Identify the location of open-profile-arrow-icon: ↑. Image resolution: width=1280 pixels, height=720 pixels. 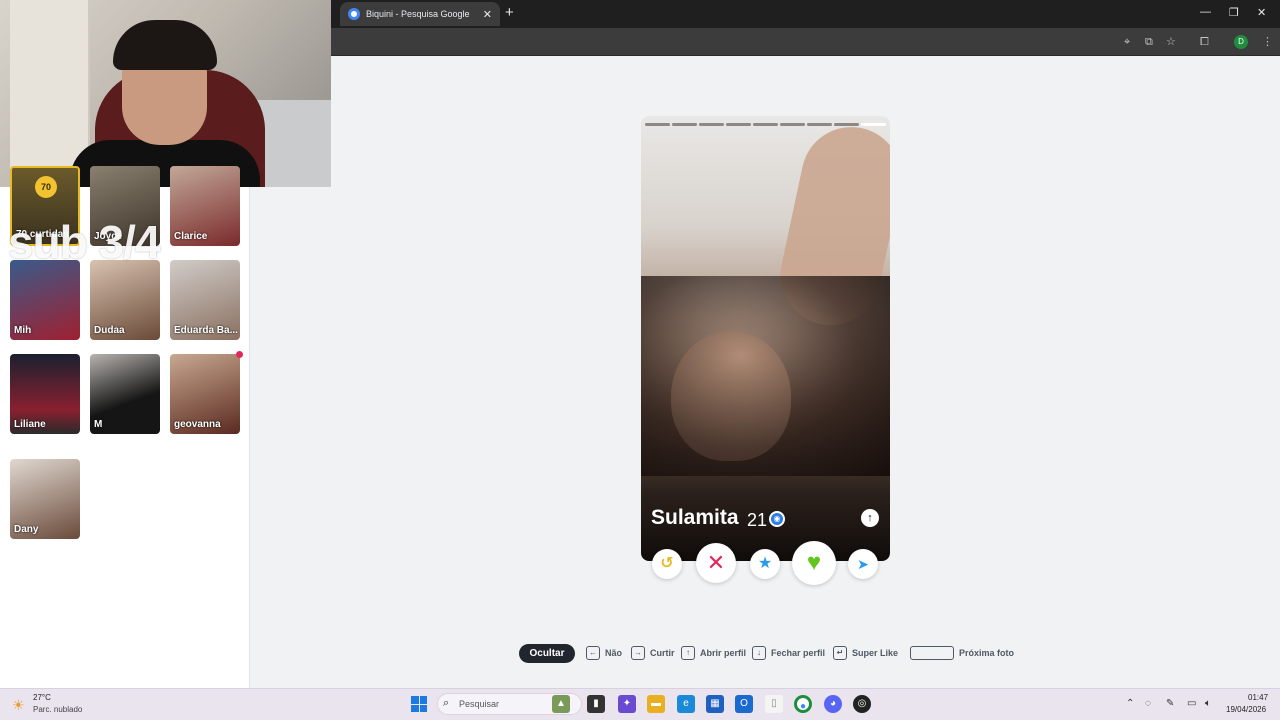
(870, 518).